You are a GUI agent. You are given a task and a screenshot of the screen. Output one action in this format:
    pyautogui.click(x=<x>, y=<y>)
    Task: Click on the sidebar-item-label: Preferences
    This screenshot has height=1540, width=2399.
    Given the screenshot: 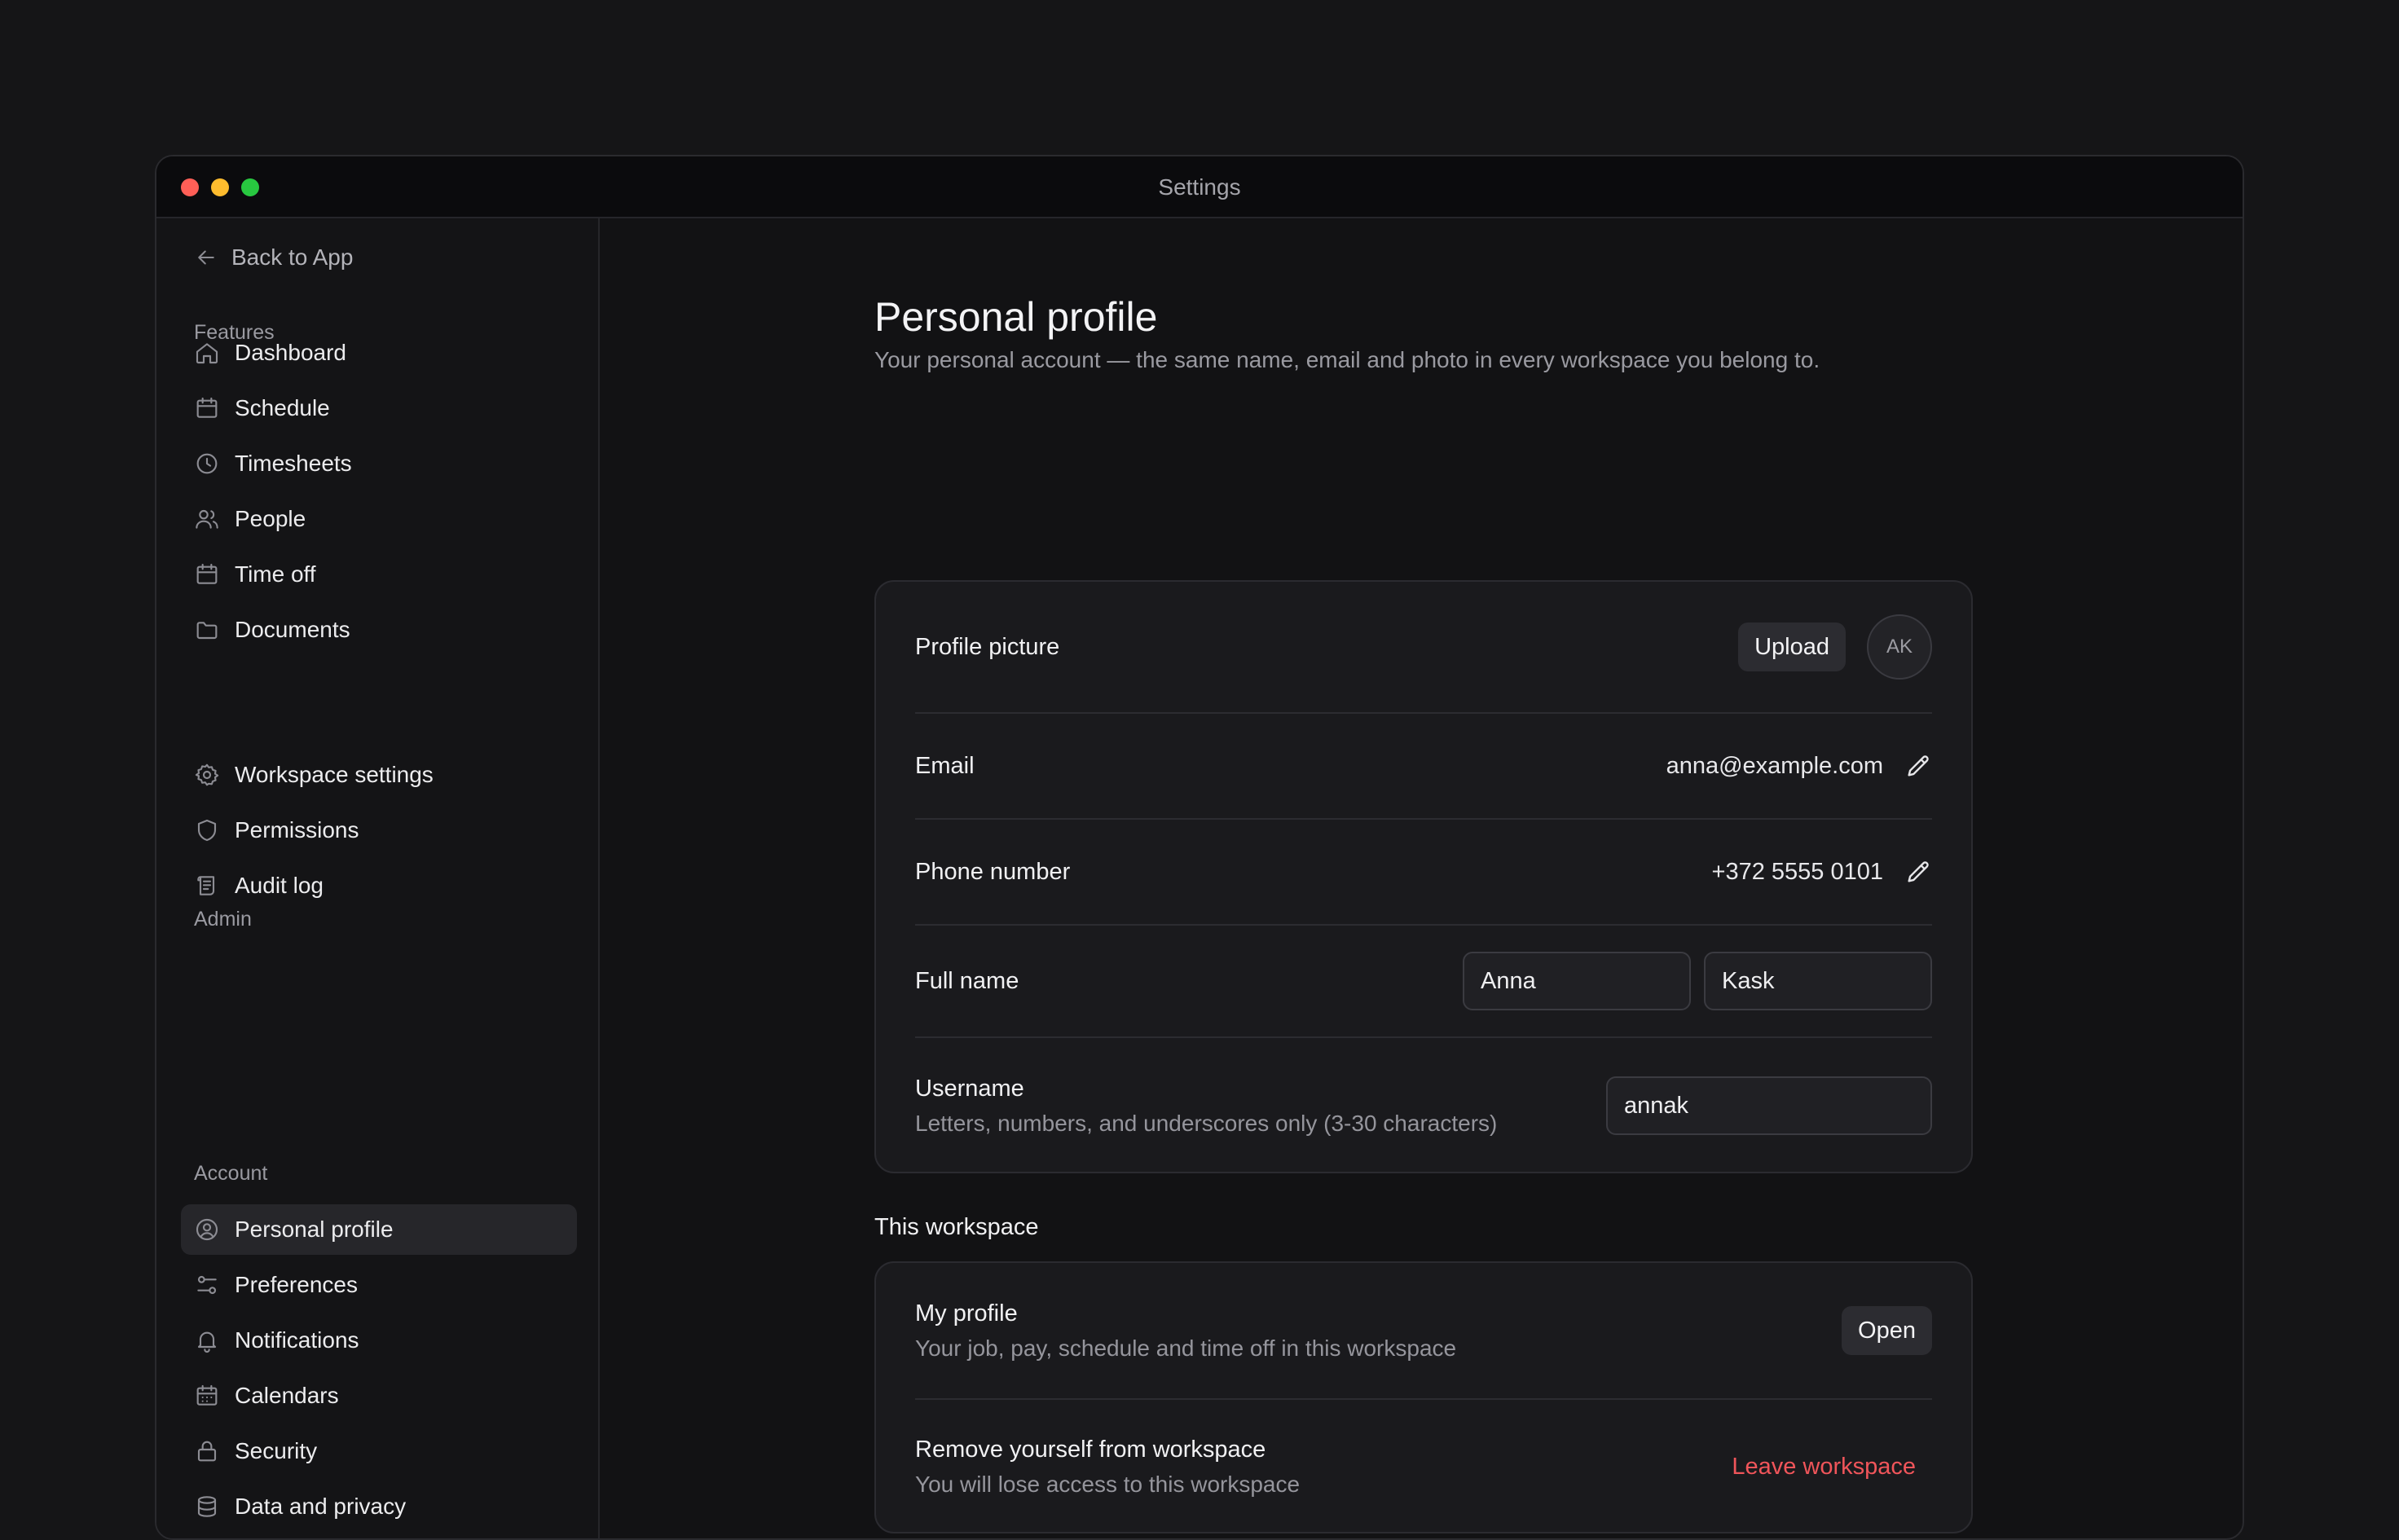 What is the action you would take?
    pyautogui.click(x=296, y=1284)
    